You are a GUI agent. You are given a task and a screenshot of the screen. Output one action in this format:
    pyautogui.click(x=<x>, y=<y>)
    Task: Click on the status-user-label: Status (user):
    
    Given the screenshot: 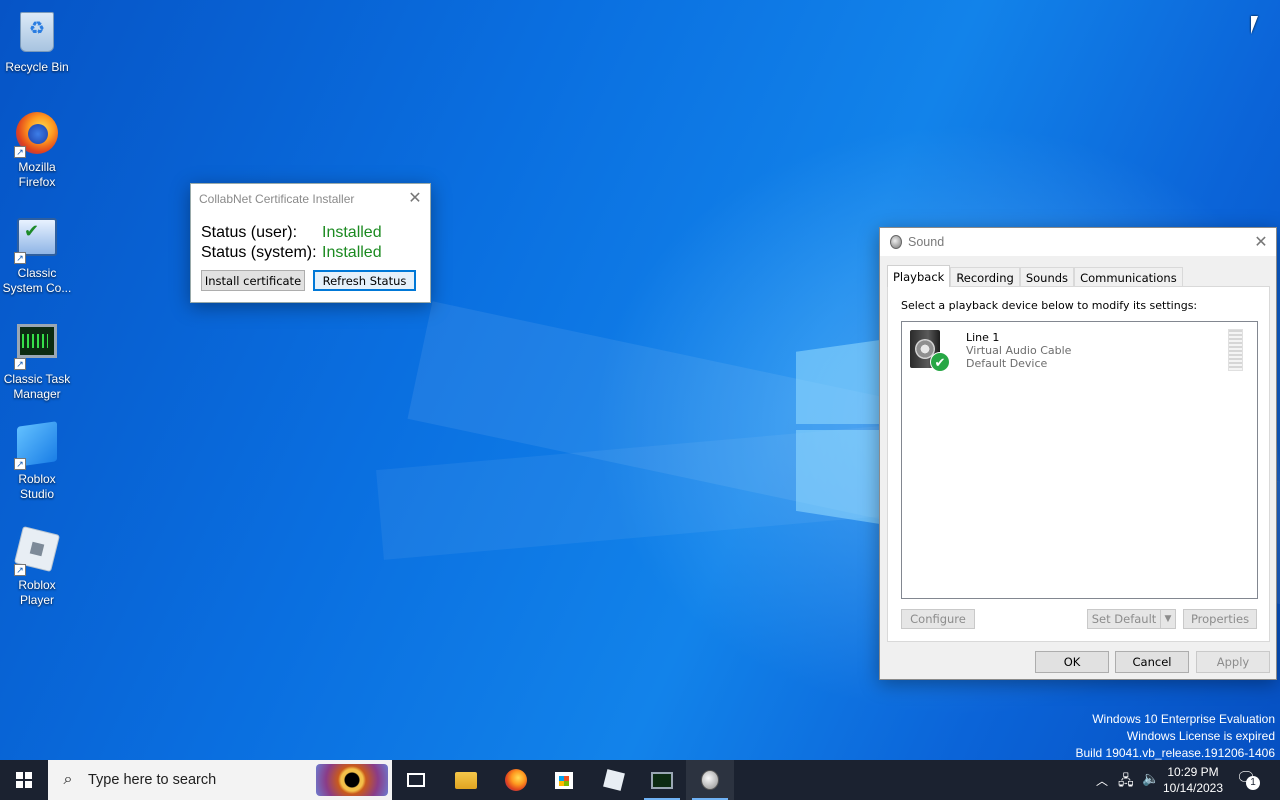 What is the action you would take?
    pyautogui.click(x=249, y=232)
    